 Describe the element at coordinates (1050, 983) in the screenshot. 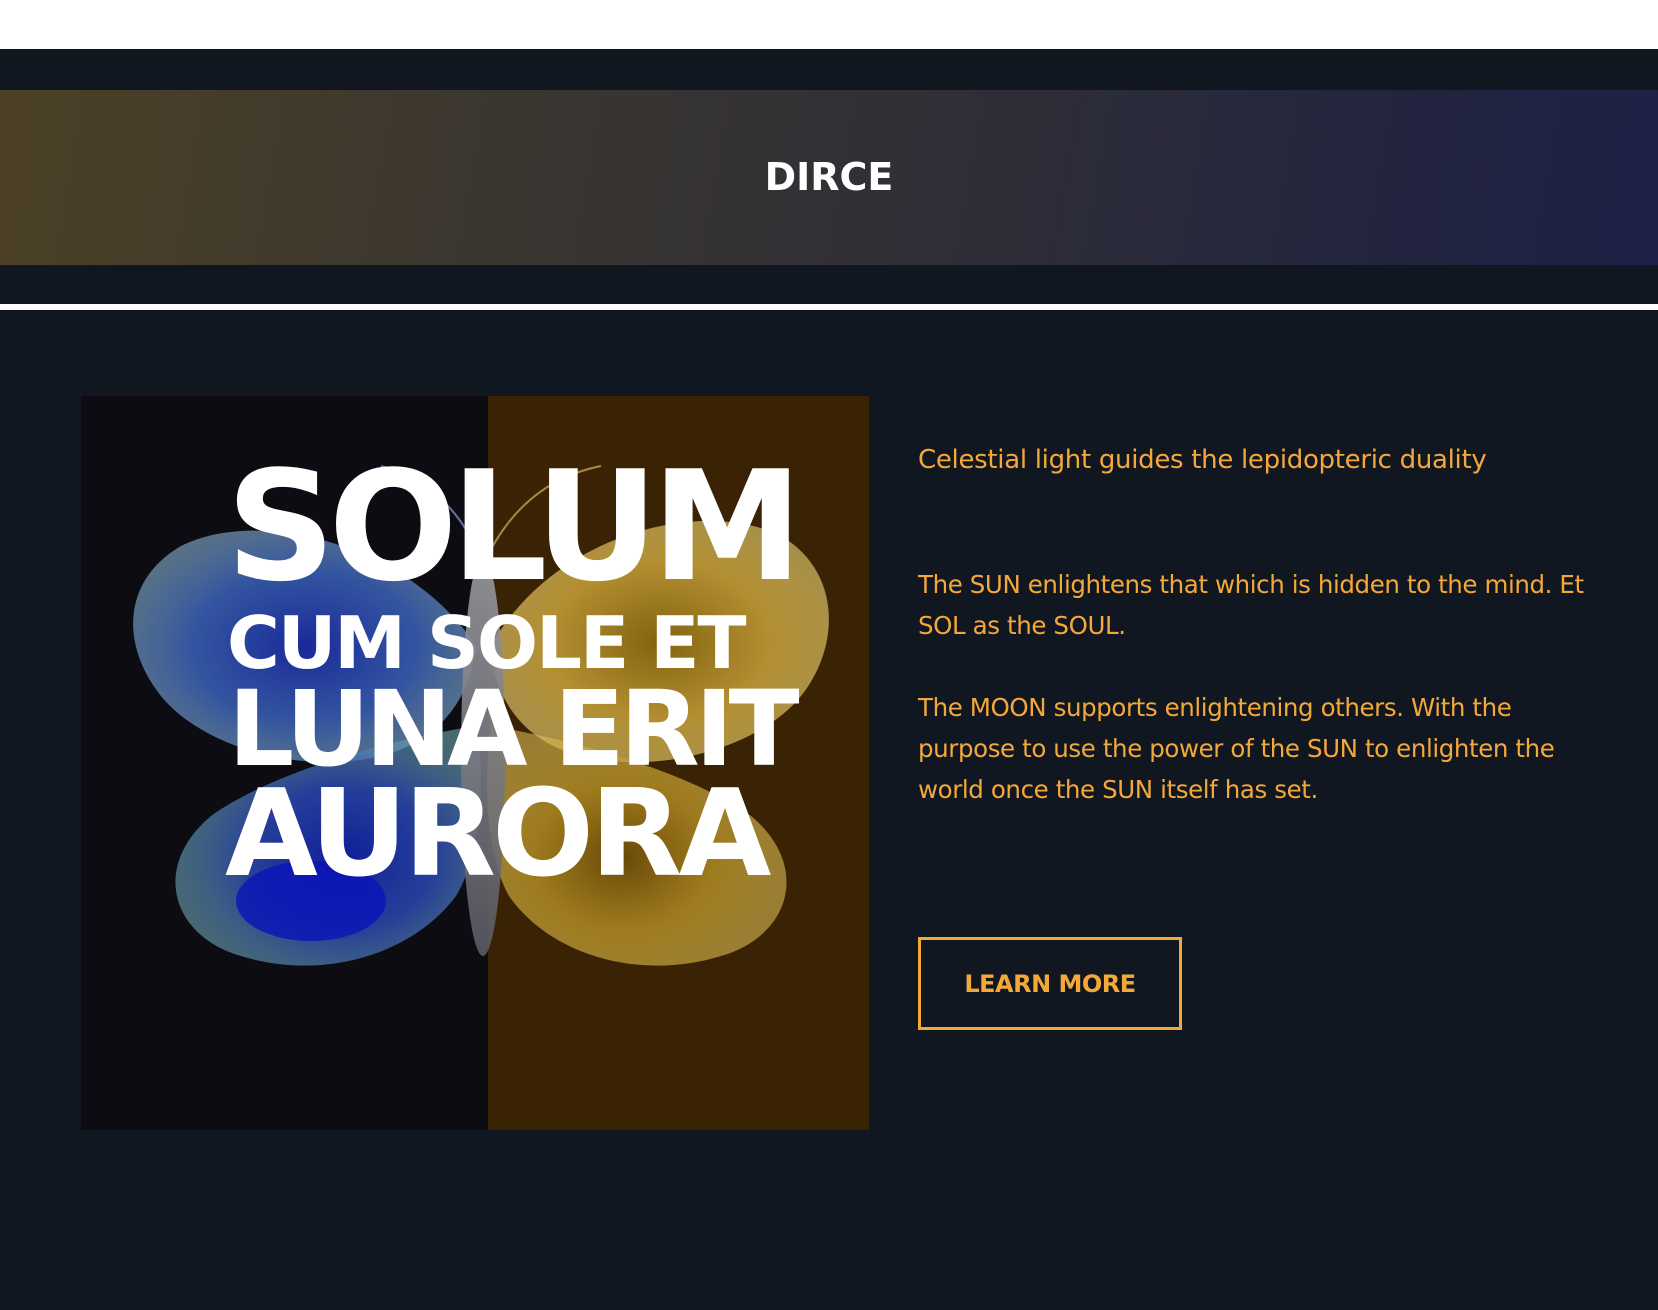

I see `learn-more-button: LEARN MORE` at that location.